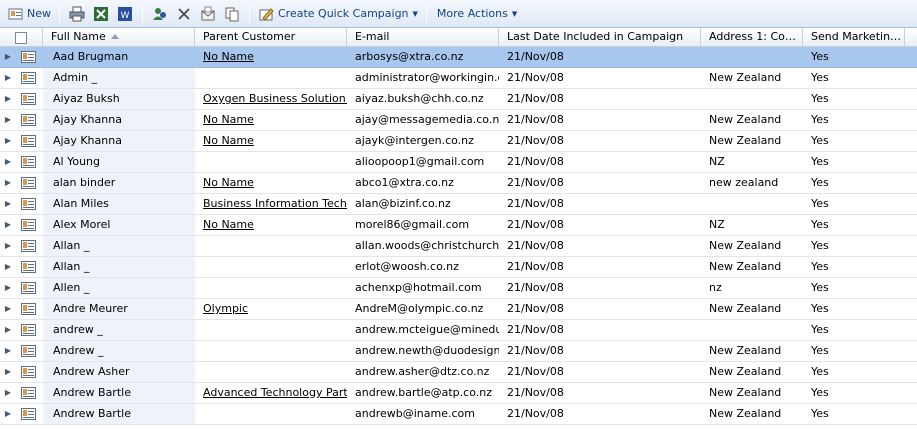 The image size is (917, 429). I want to click on select-all-checkbox, so click(21, 37).